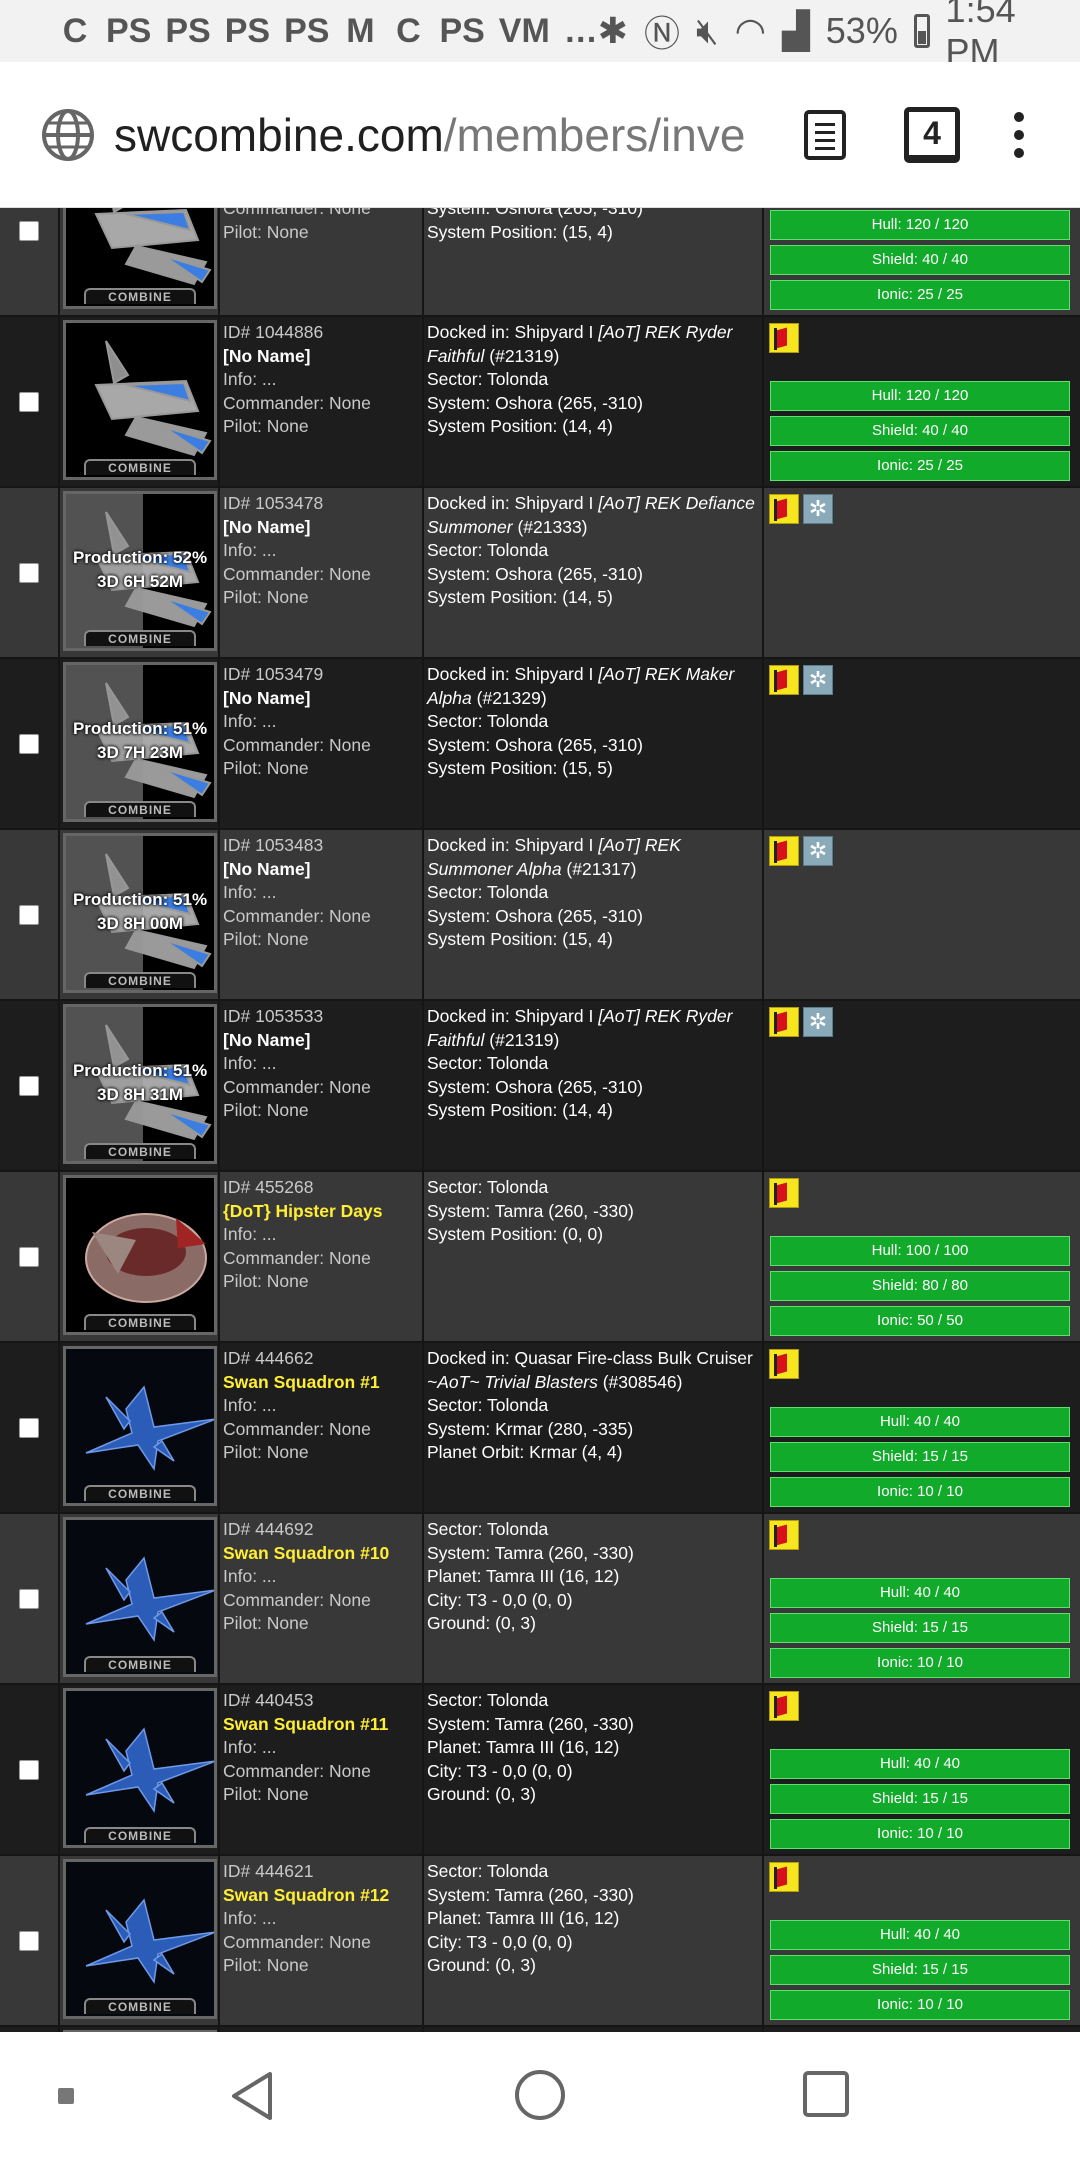 This screenshot has height=2160, width=1080. Describe the element at coordinates (140, 913) in the screenshot. I see `ship-image: Production: 51% 3D 8H 00M COMBINE` at that location.